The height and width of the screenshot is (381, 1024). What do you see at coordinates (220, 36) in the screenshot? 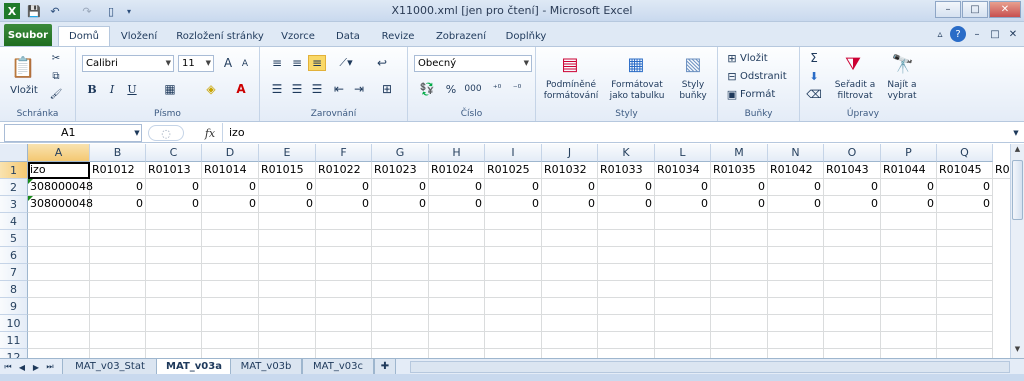
I see `tab-page-layout: Rozložení stránky` at bounding box center [220, 36].